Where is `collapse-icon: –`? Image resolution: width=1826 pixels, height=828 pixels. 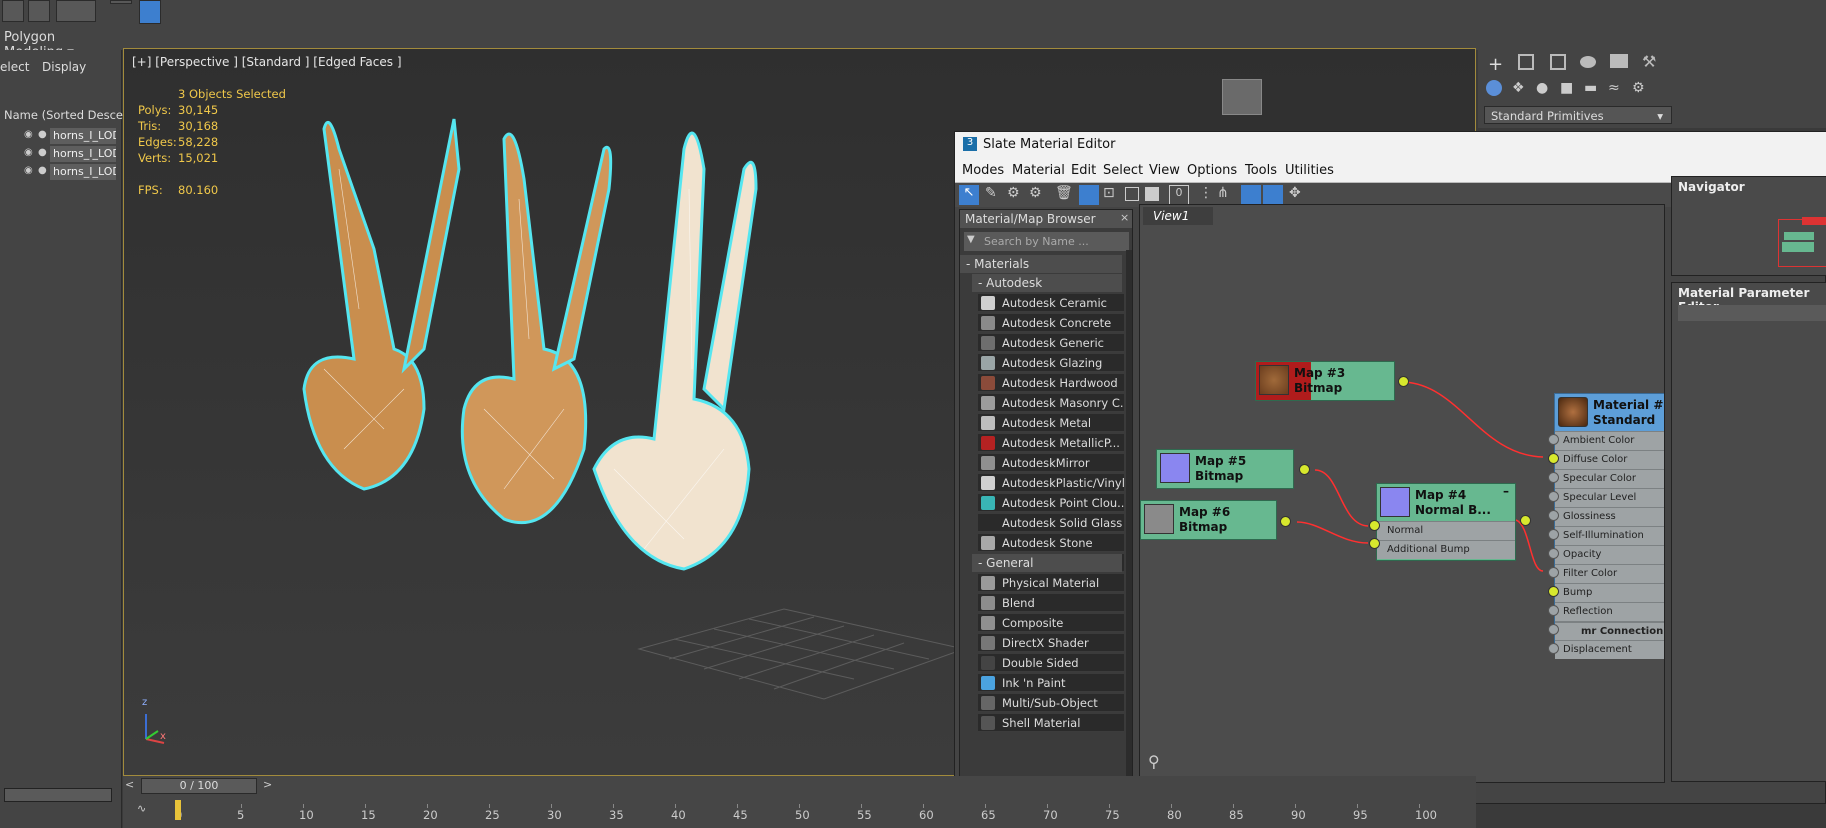 collapse-icon: – is located at coordinates (1506, 491).